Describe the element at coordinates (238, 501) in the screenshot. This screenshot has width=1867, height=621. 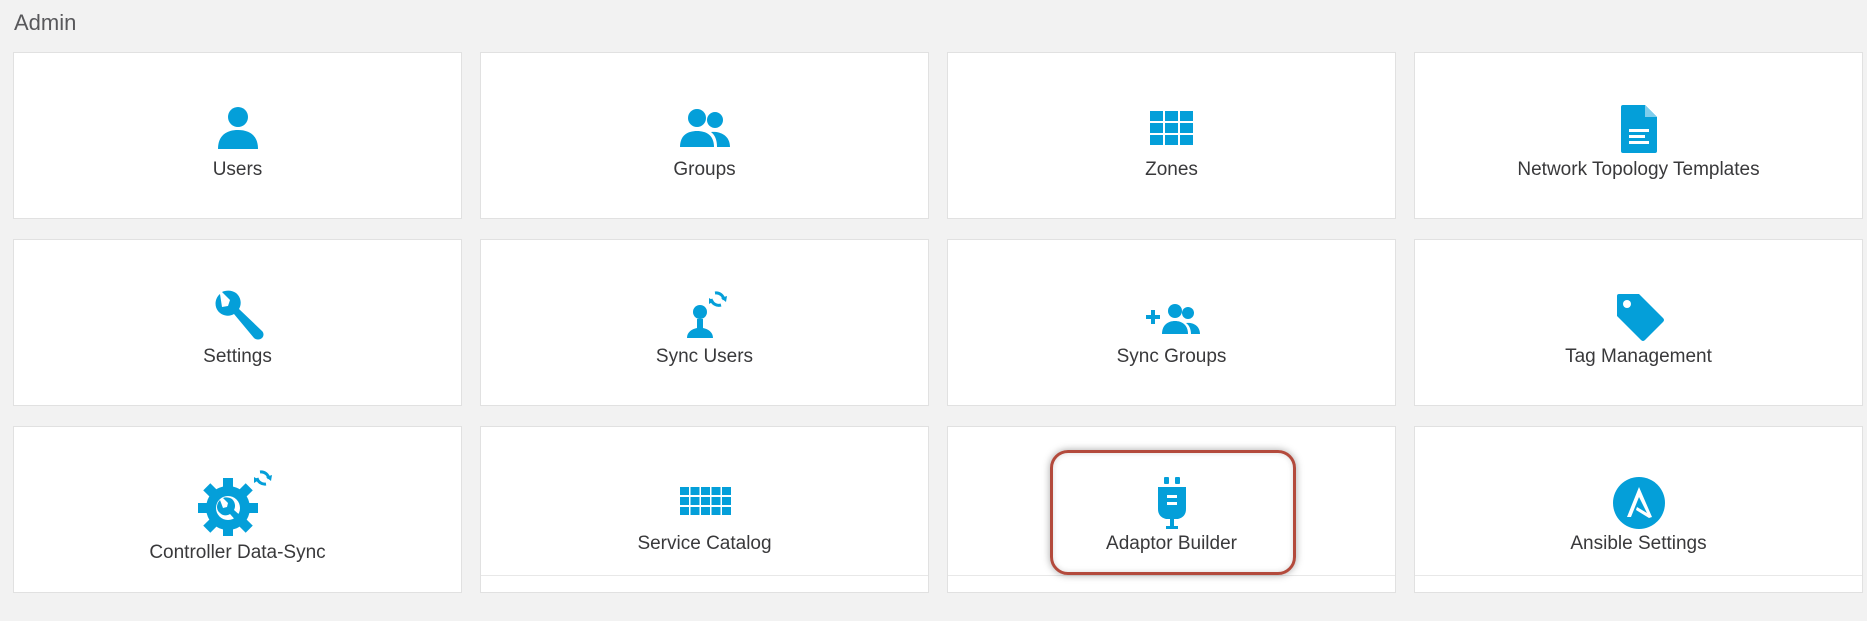
I see `gear-sync-icon` at that location.